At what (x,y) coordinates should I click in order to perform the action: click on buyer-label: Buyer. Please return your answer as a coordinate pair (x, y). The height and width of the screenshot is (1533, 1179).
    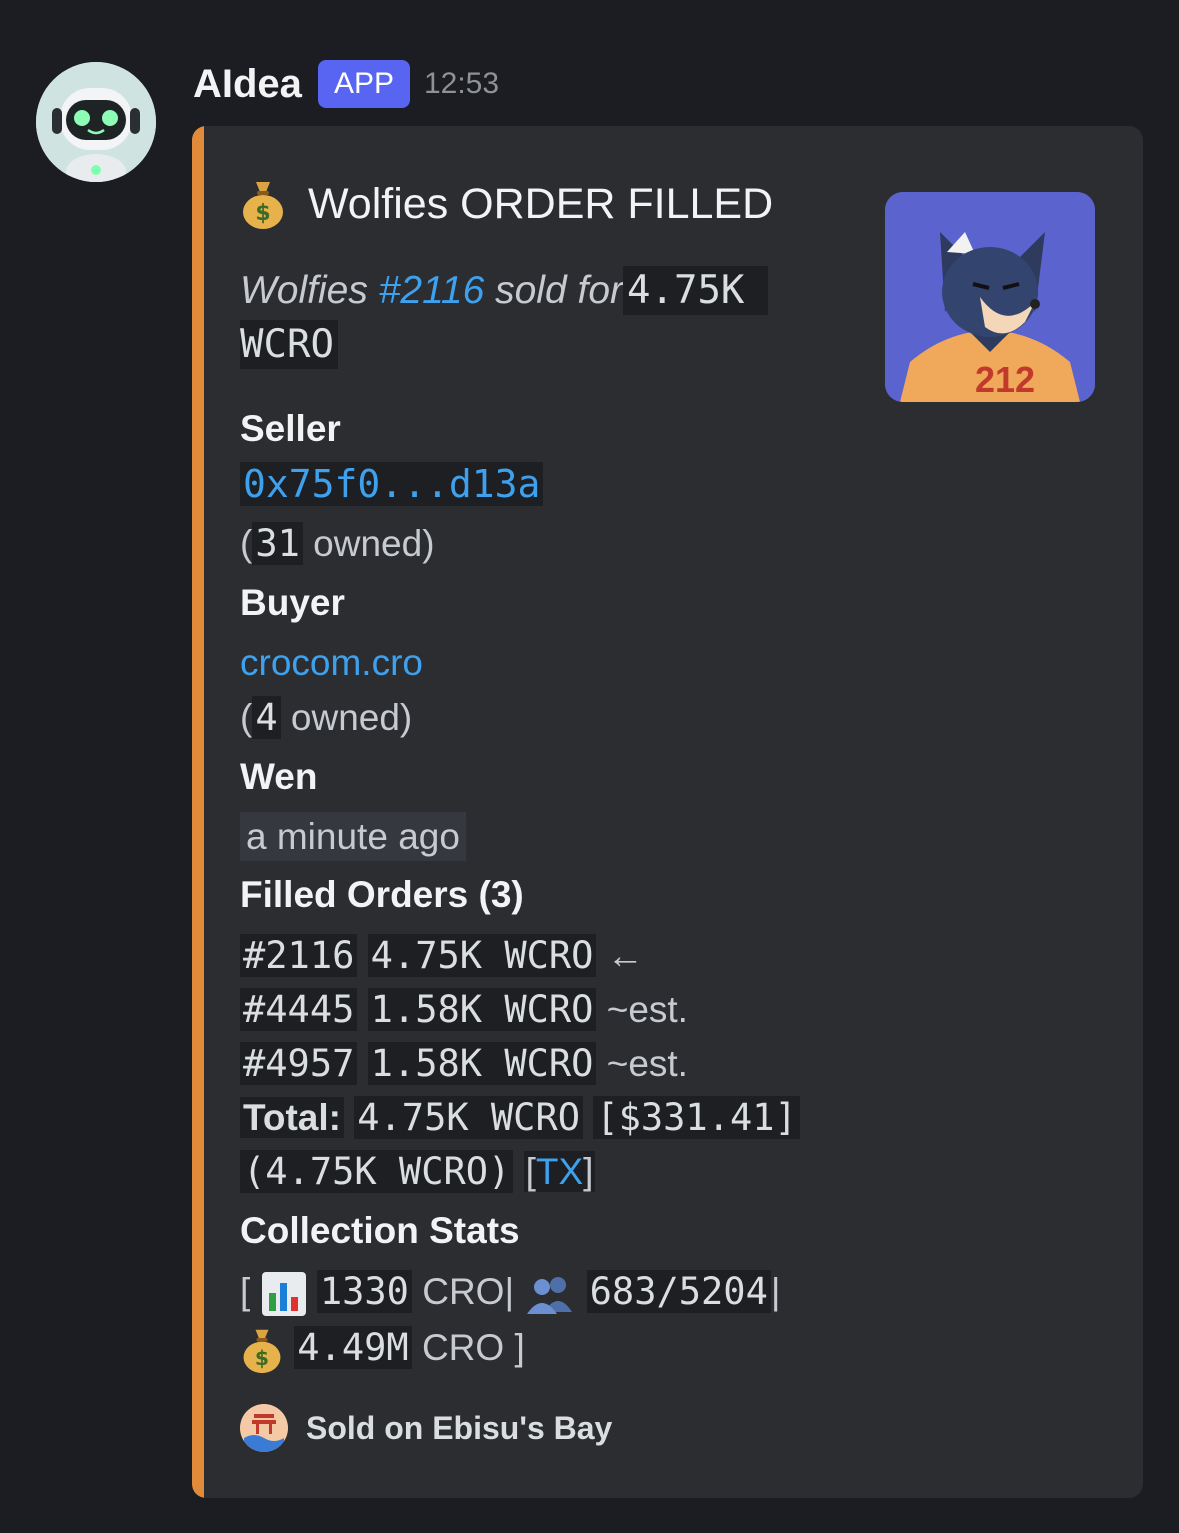
    Looking at the image, I should click on (292, 602).